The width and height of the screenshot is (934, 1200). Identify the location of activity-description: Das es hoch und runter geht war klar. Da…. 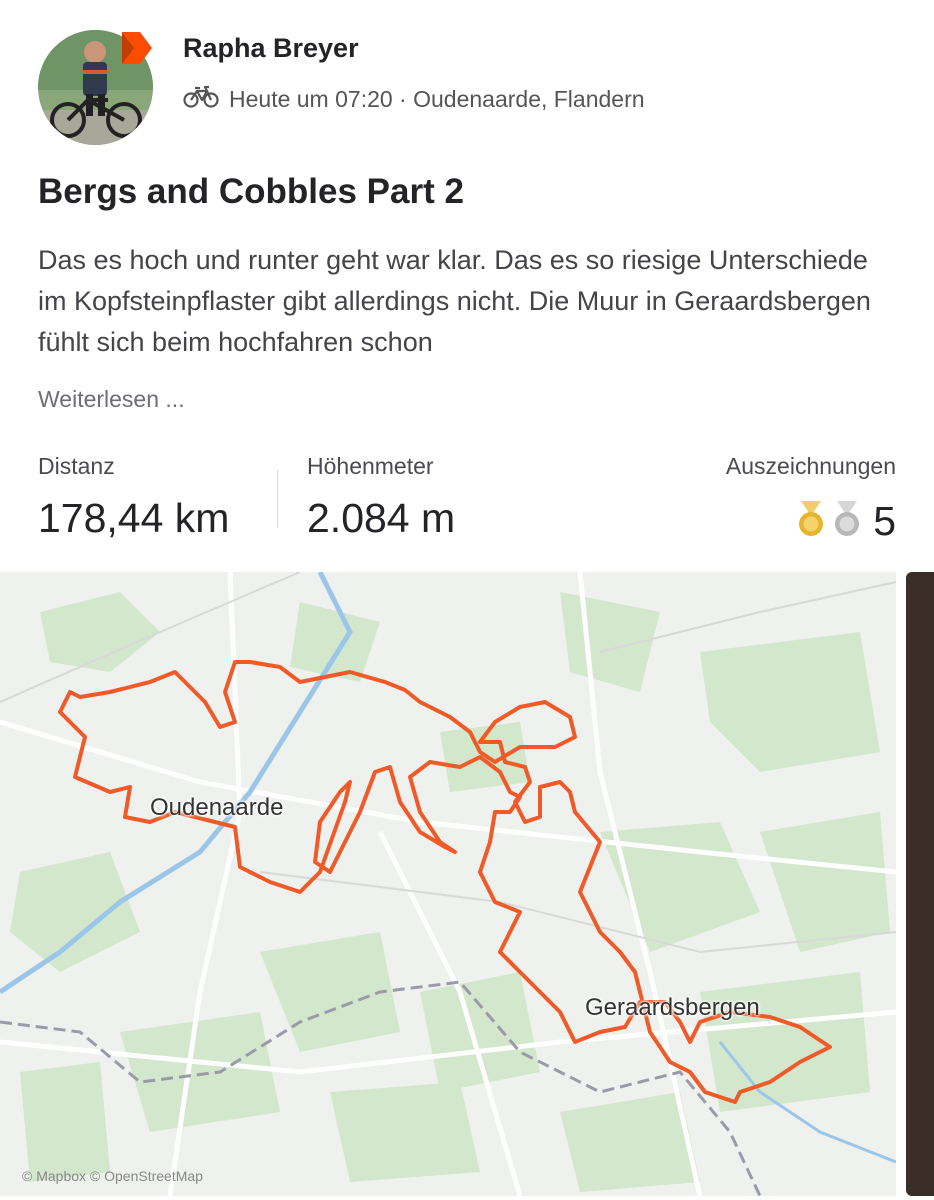
(454, 301).